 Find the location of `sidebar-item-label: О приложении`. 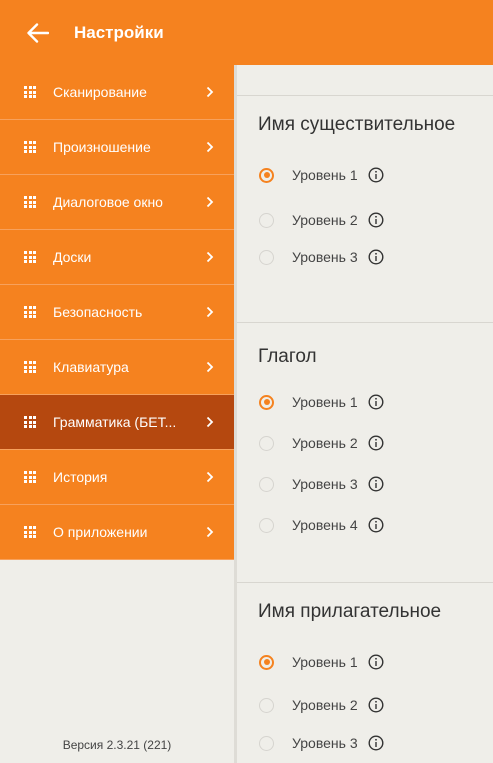

sidebar-item-label: О приложении is located at coordinates (100, 532).